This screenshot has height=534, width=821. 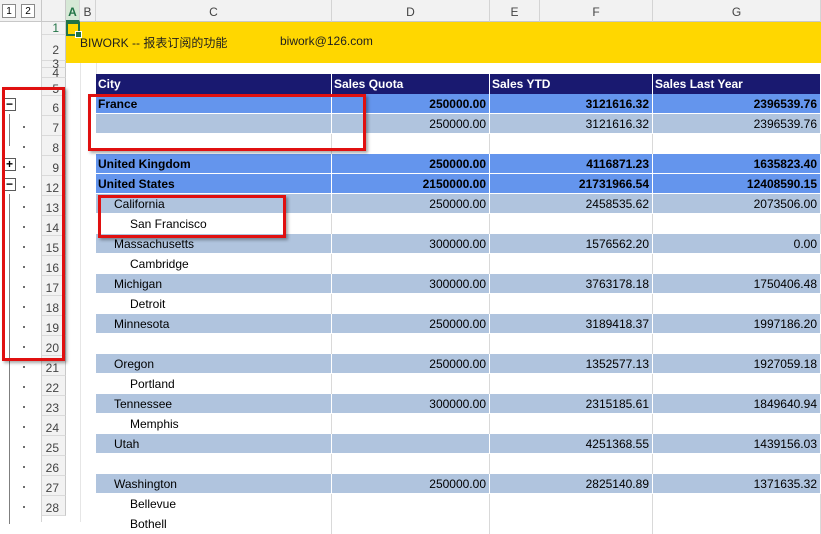 I want to click on cell-city: Detroit, so click(x=214, y=304).